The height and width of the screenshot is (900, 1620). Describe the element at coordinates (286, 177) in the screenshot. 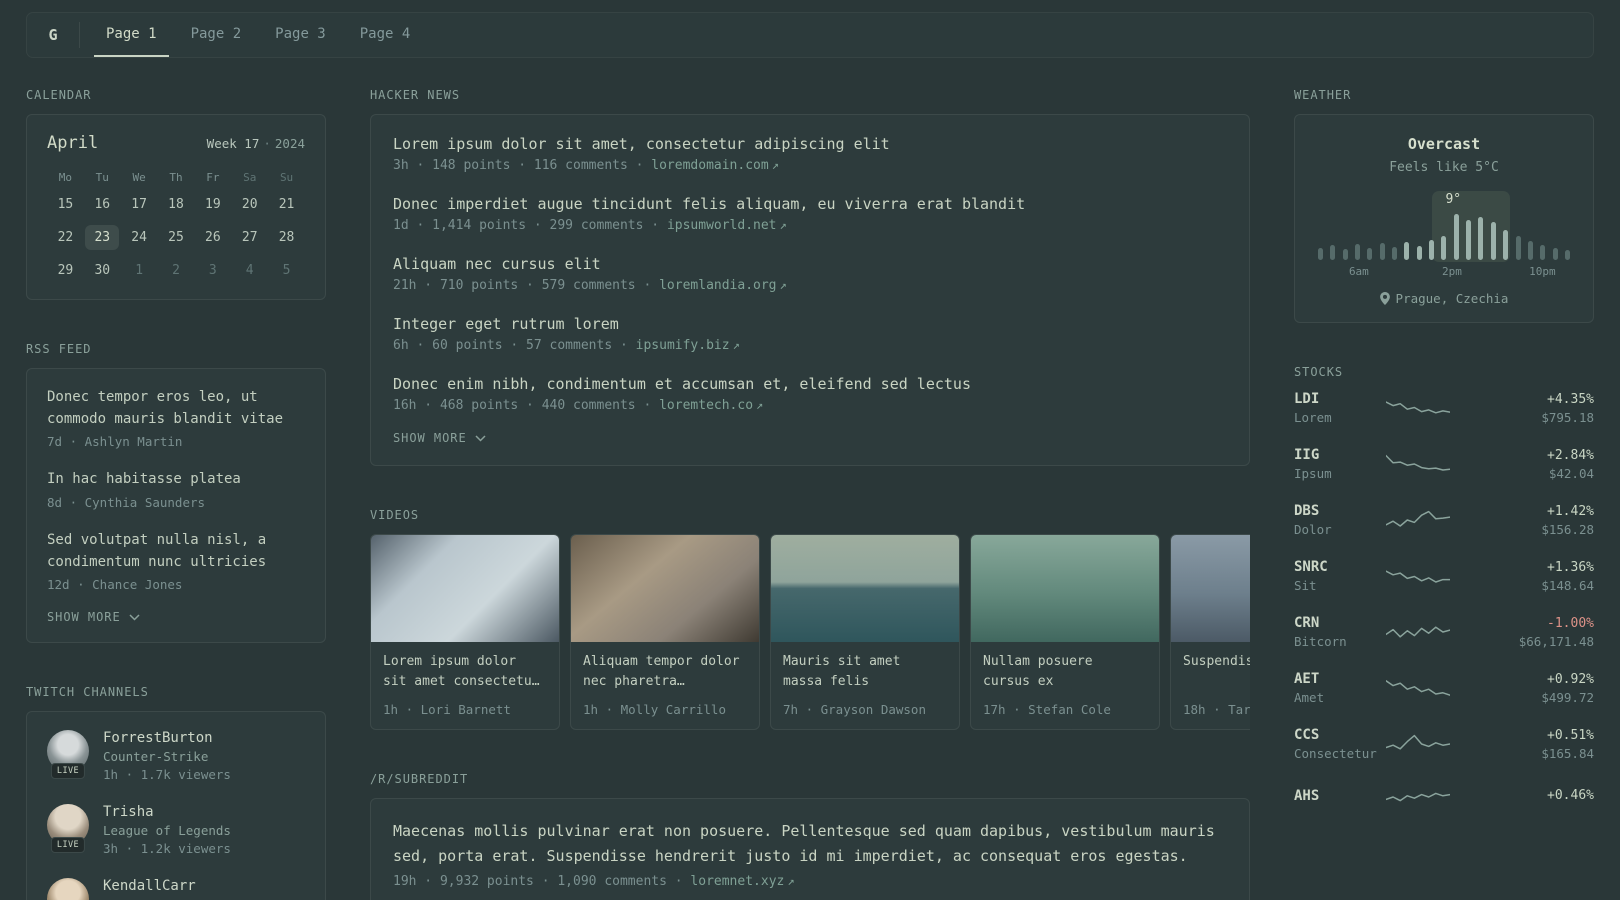

I see `dow-header: Su` at that location.